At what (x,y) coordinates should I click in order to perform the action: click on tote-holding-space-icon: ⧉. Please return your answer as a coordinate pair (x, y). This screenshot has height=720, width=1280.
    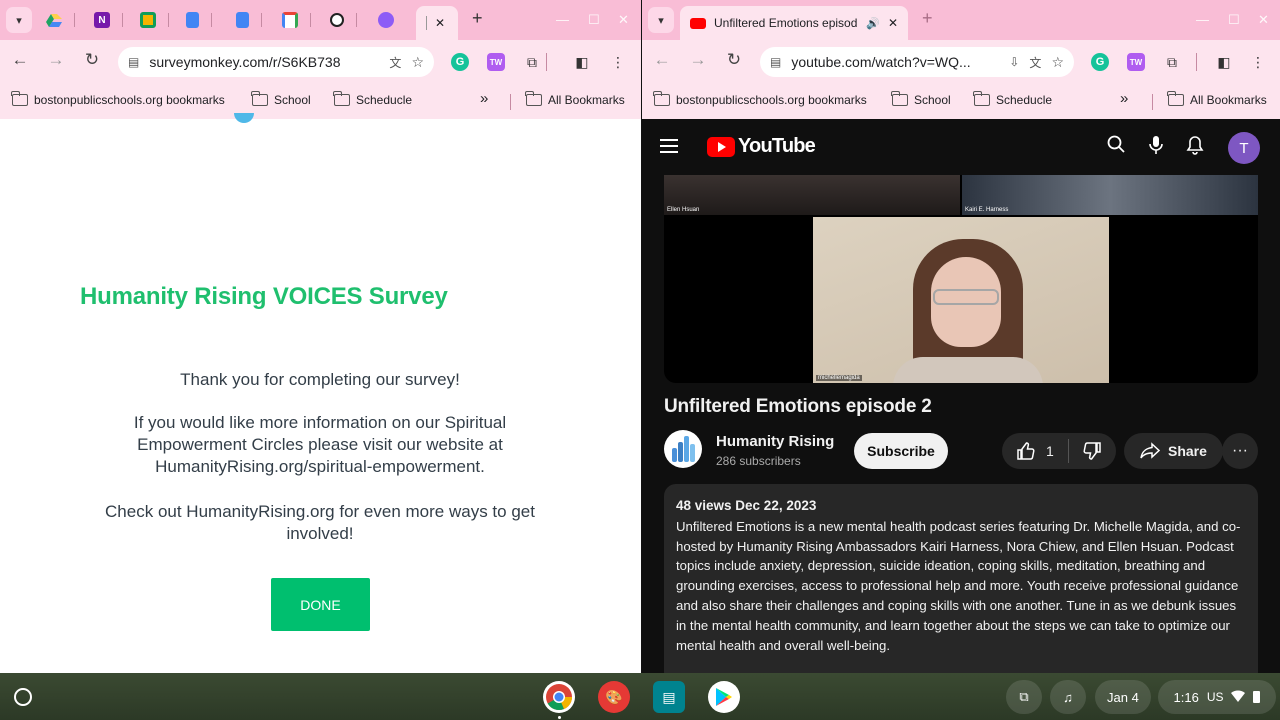
    Looking at the image, I should click on (1024, 697).